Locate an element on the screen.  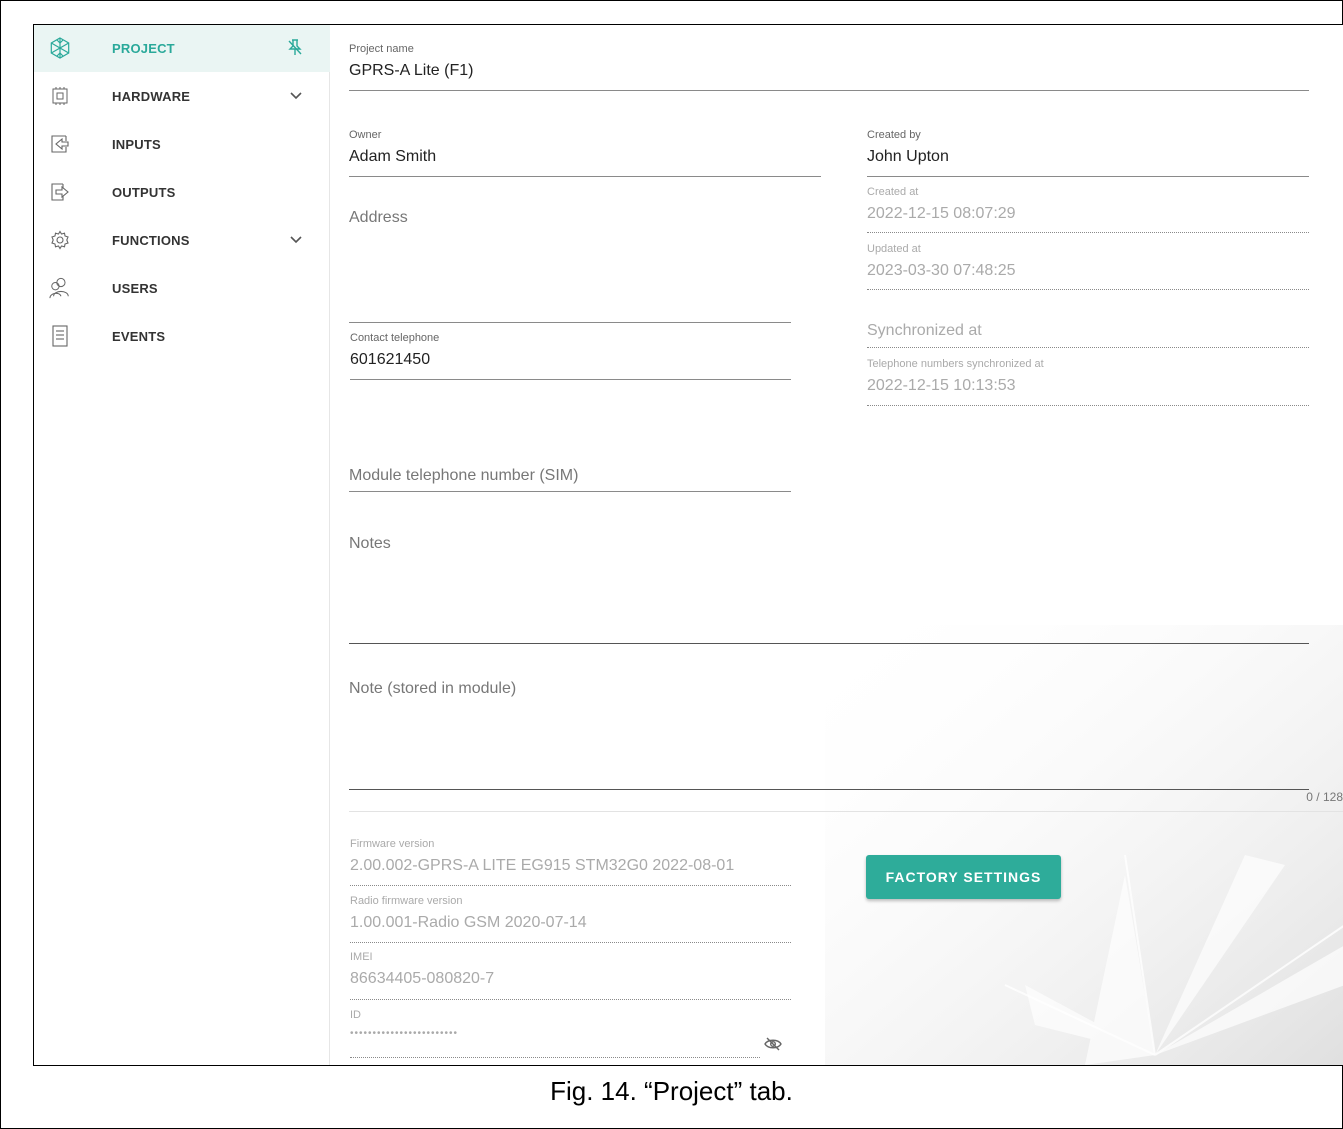
character-counter: 0 / 128 is located at coordinates (1324, 797).